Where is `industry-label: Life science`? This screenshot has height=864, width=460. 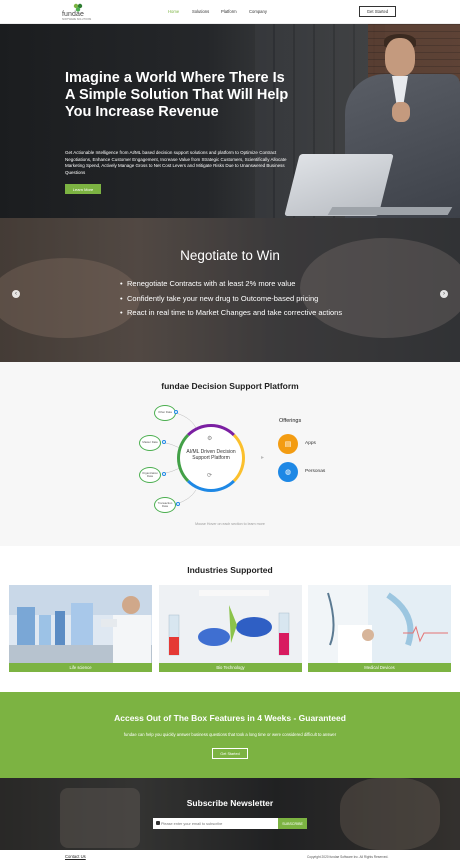 industry-label: Life science is located at coordinates (80, 667).